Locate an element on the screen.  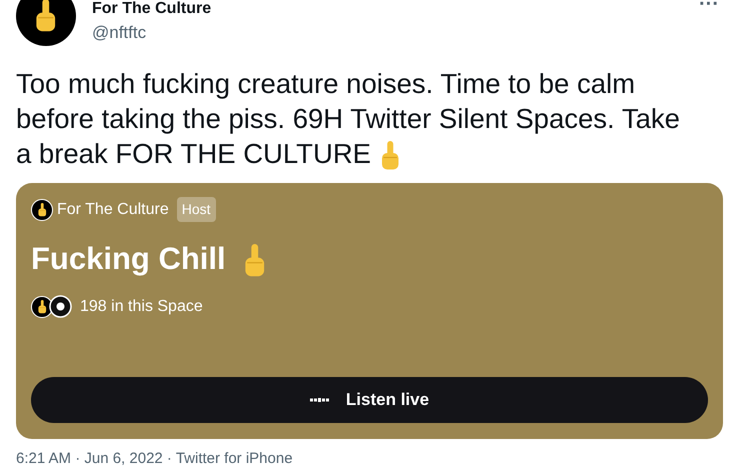
more-icon: ··· is located at coordinates (709, 29).